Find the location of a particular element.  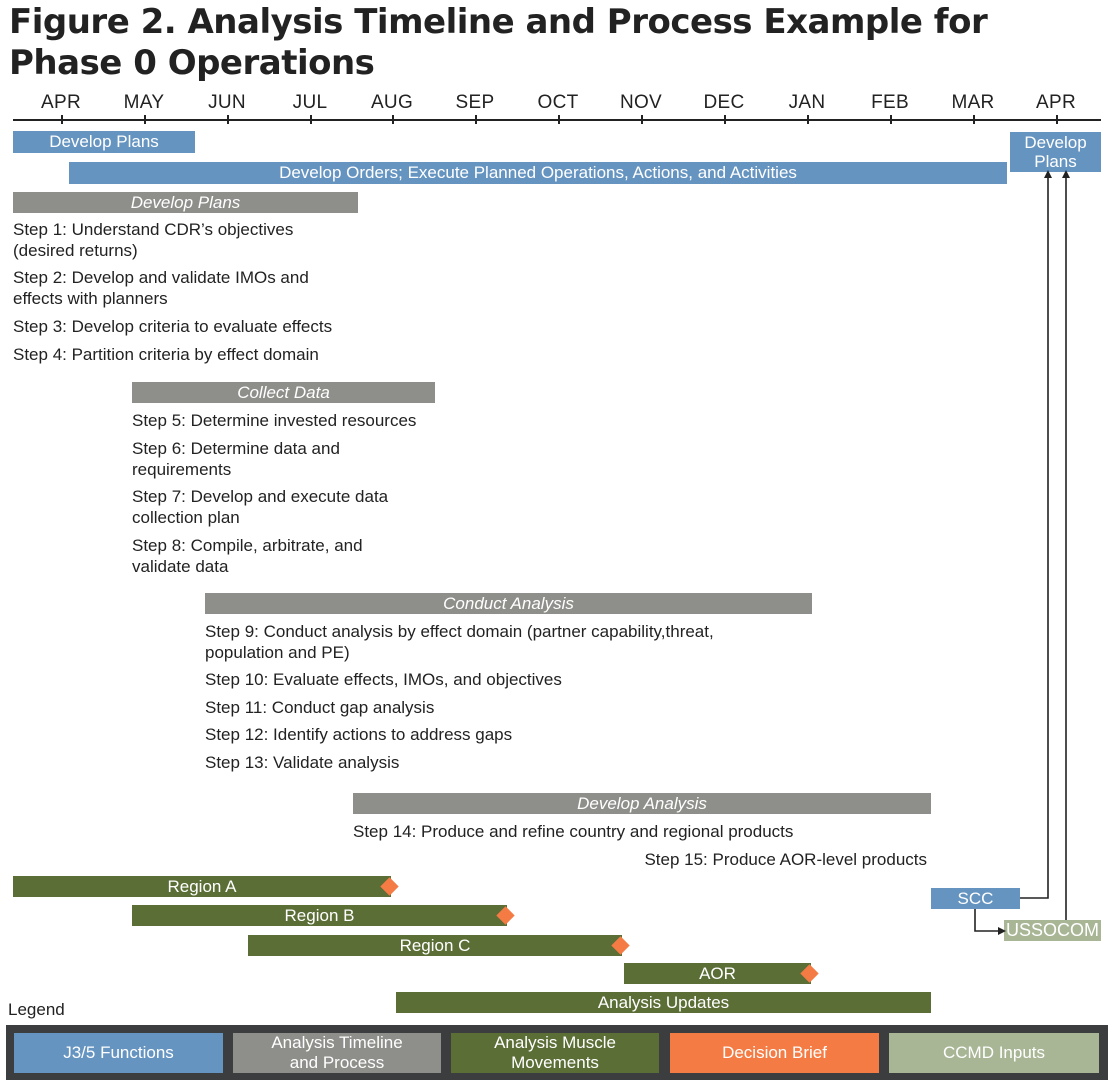

legend-item-label-line-1: Analysis Muscle is located at coordinates (555, 1042).